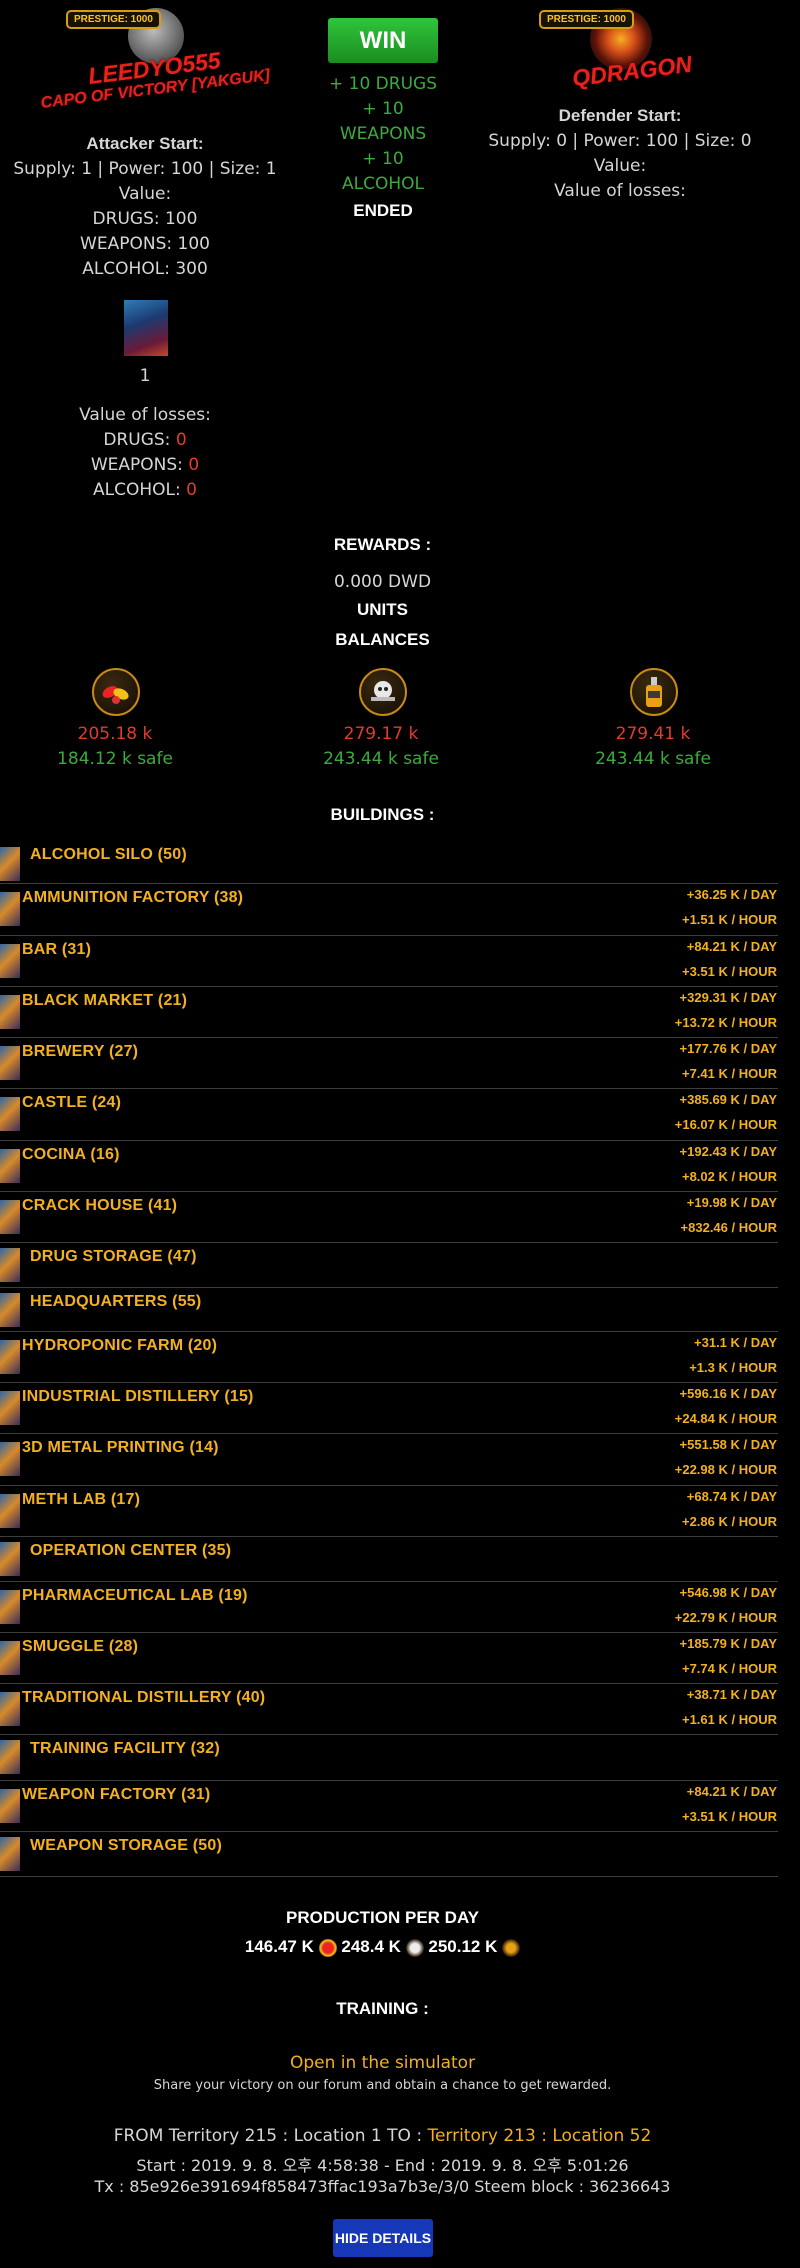  What do you see at coordinates (601, 2136) in the screenshot?
I see `route-to-location: Location 52` at bounding box center [601, 2136].